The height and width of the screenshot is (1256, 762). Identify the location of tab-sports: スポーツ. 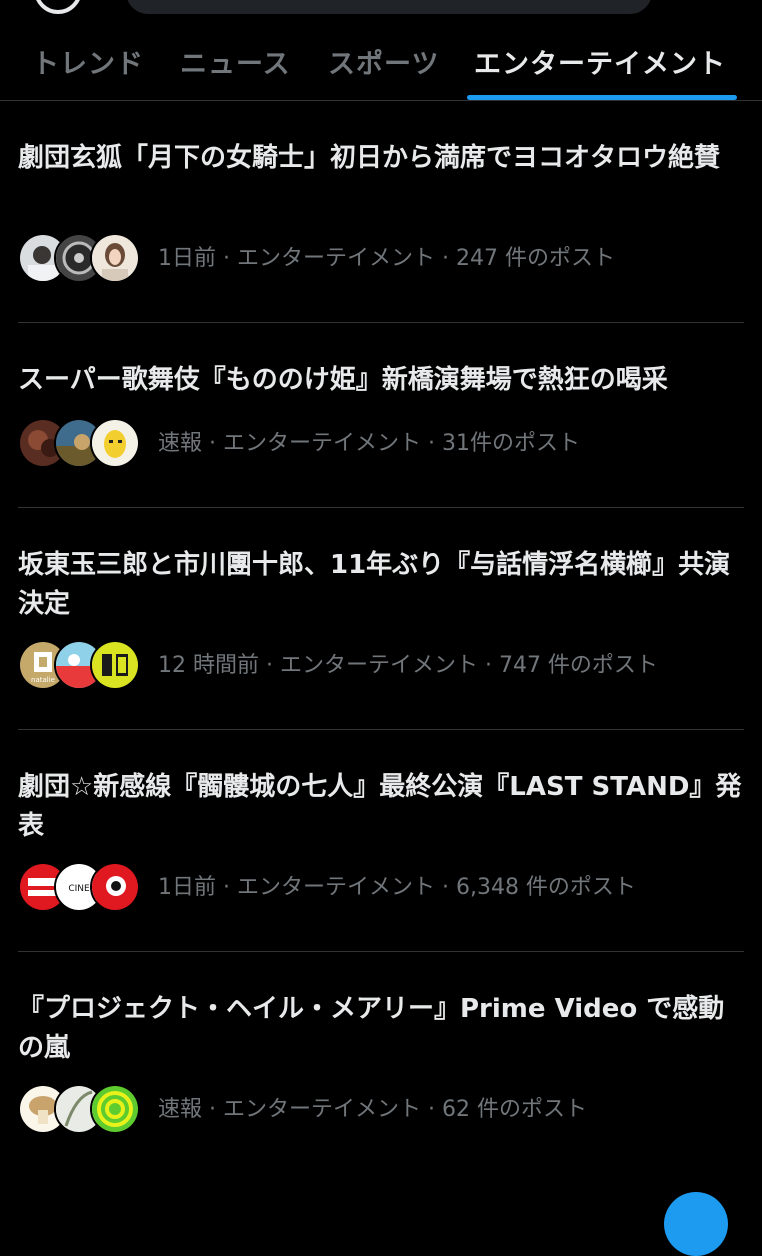
(383, 61).